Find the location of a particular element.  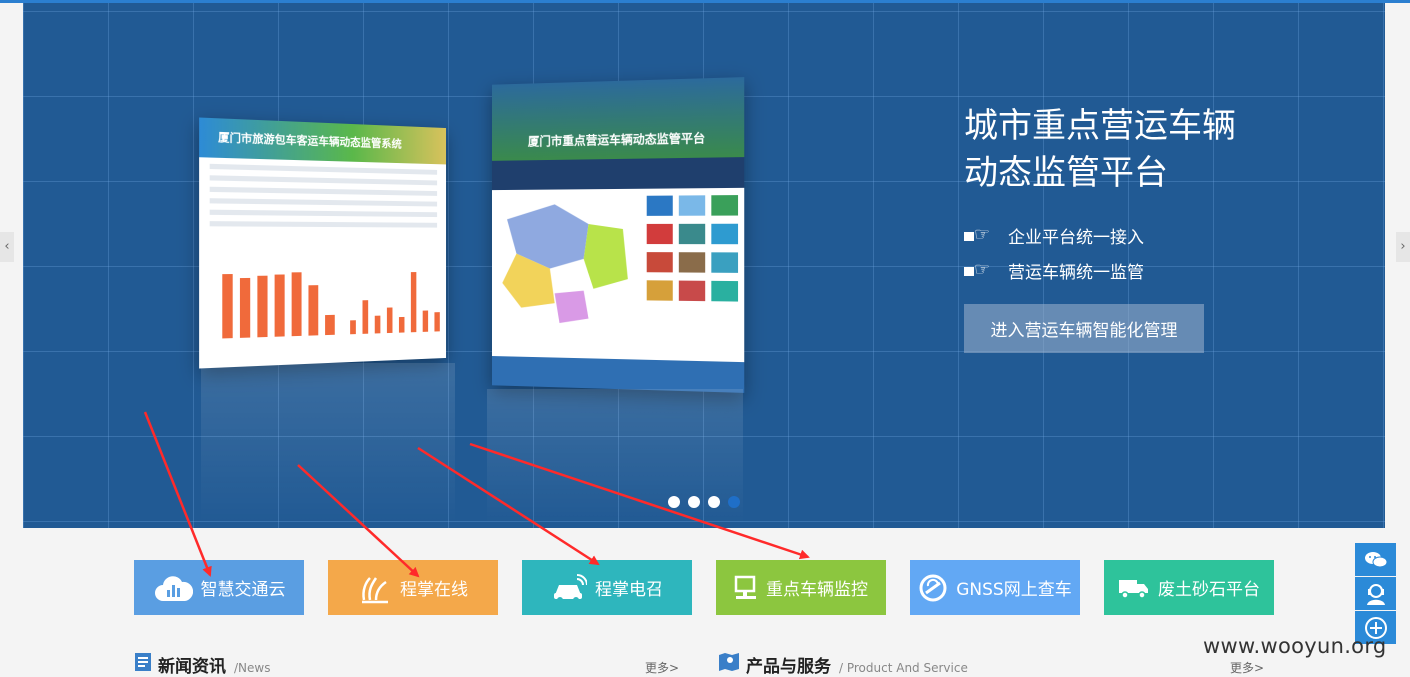

monitor-icon is located at coordinates (746, 588).